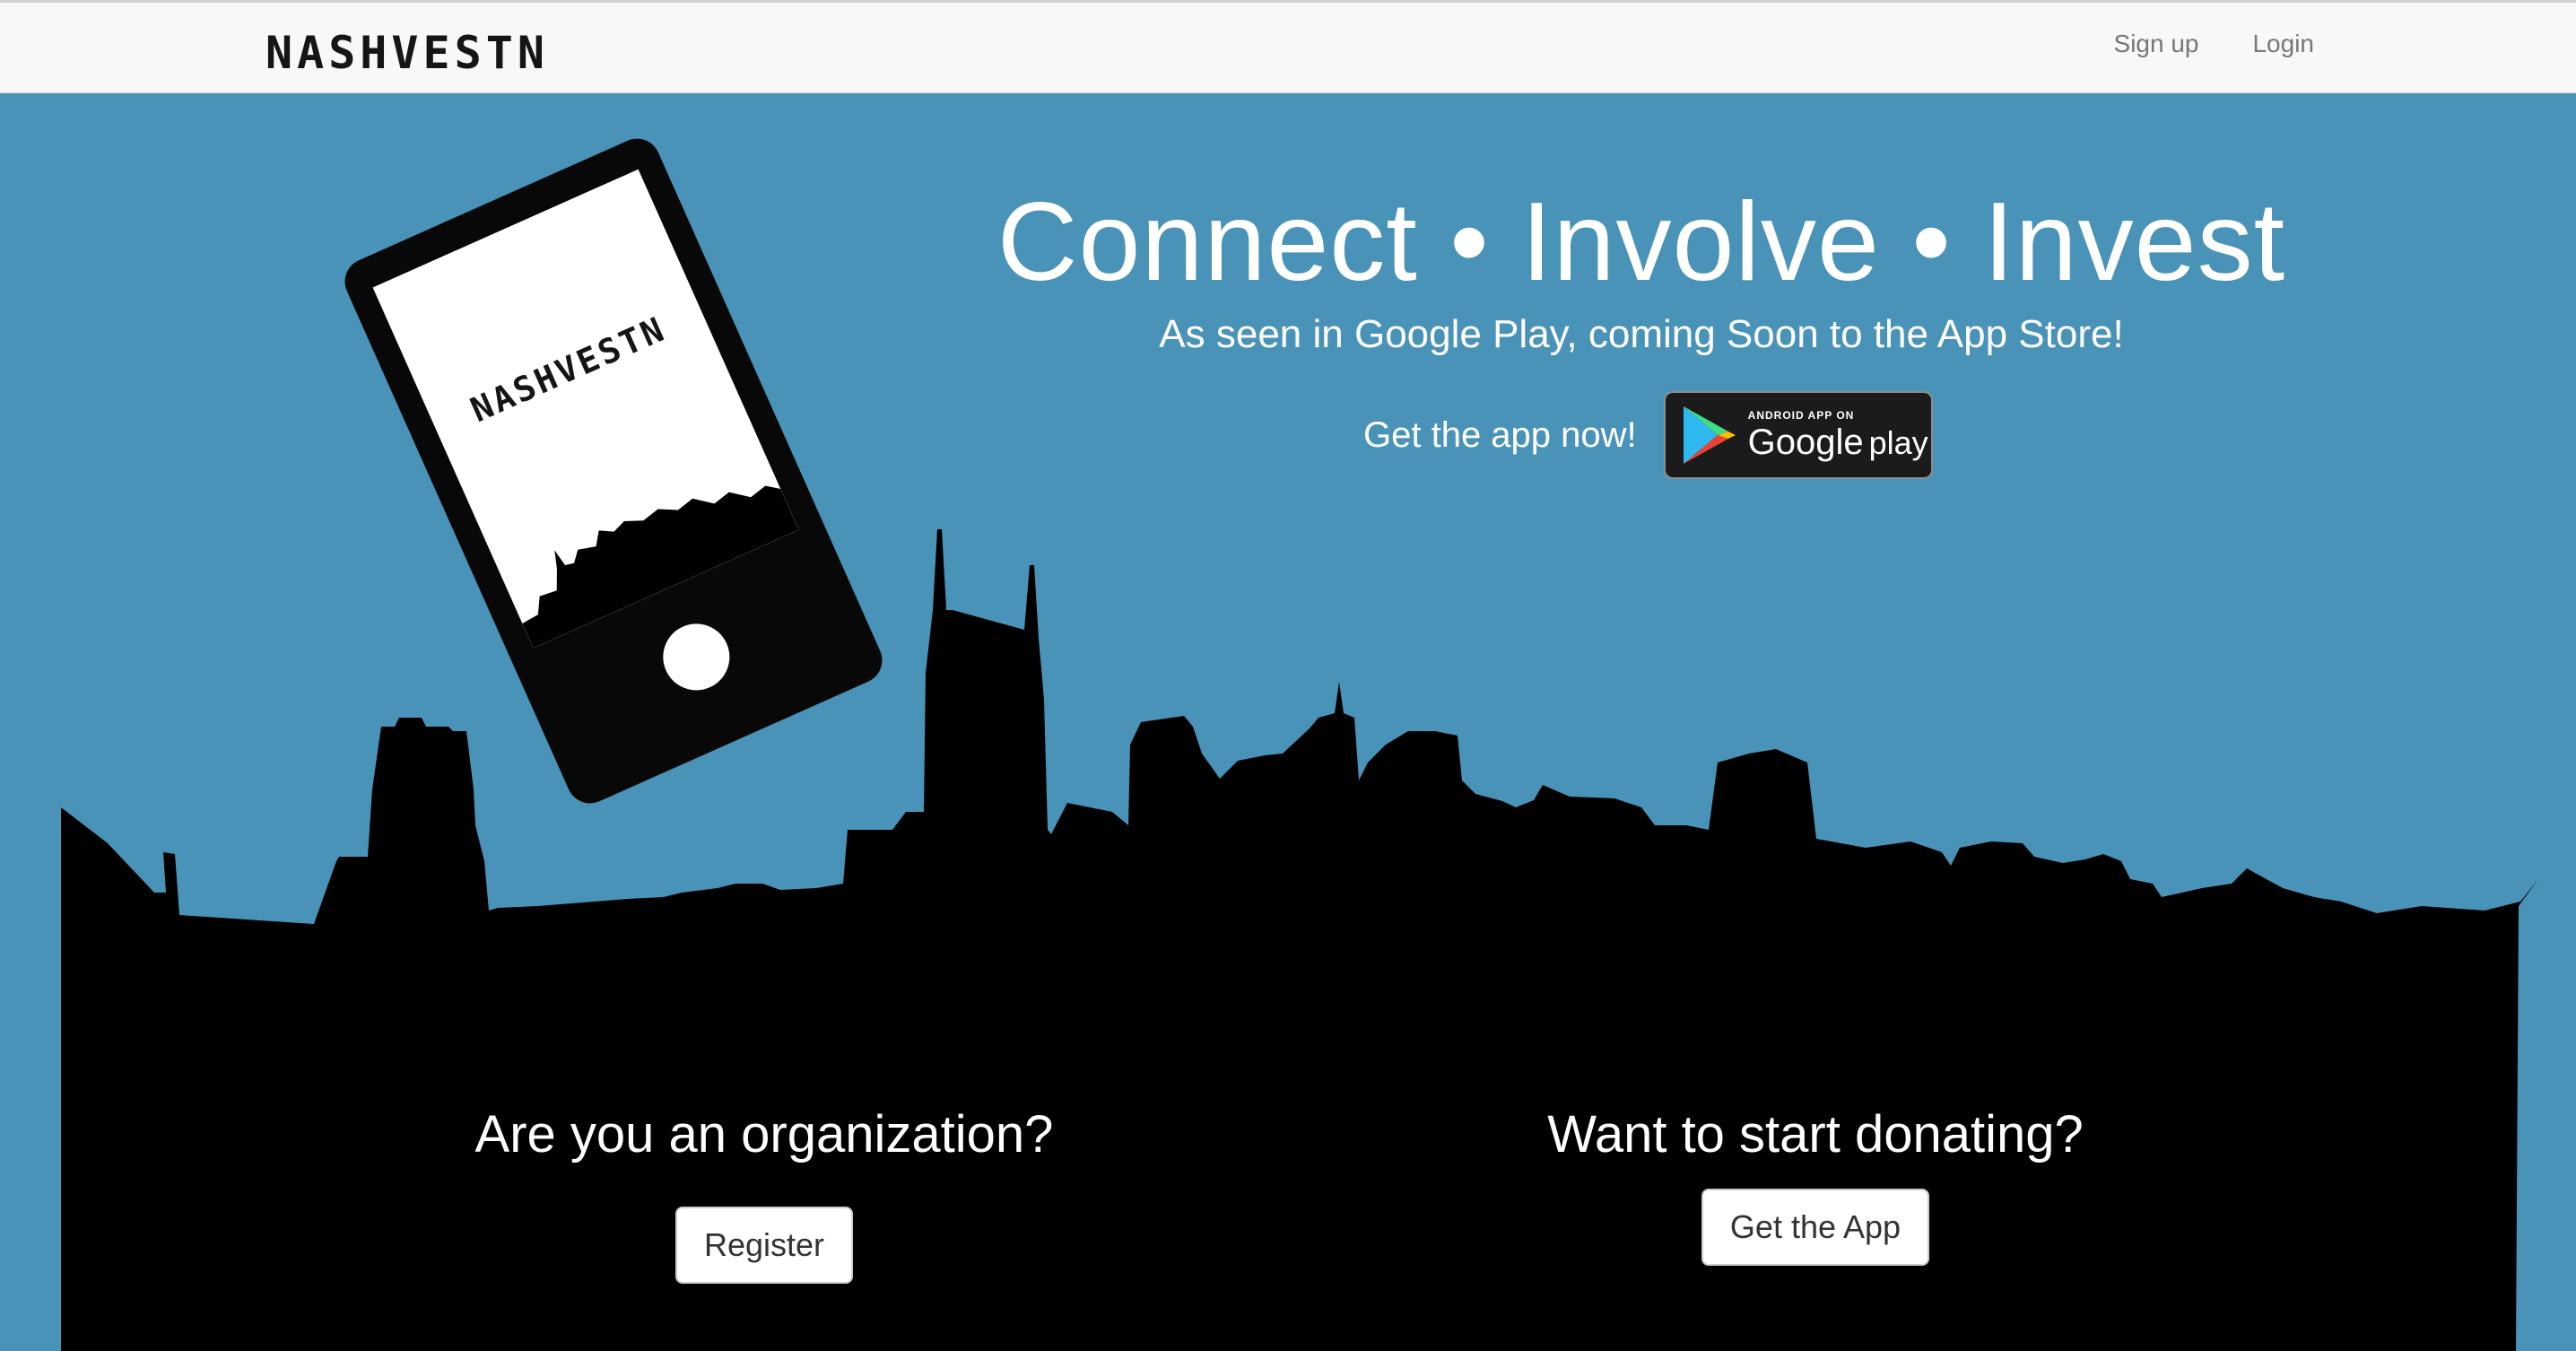 This screenshot has width=2576, height=1351. I want to click on google-play-big-text: Google play, so click(1838, 442).